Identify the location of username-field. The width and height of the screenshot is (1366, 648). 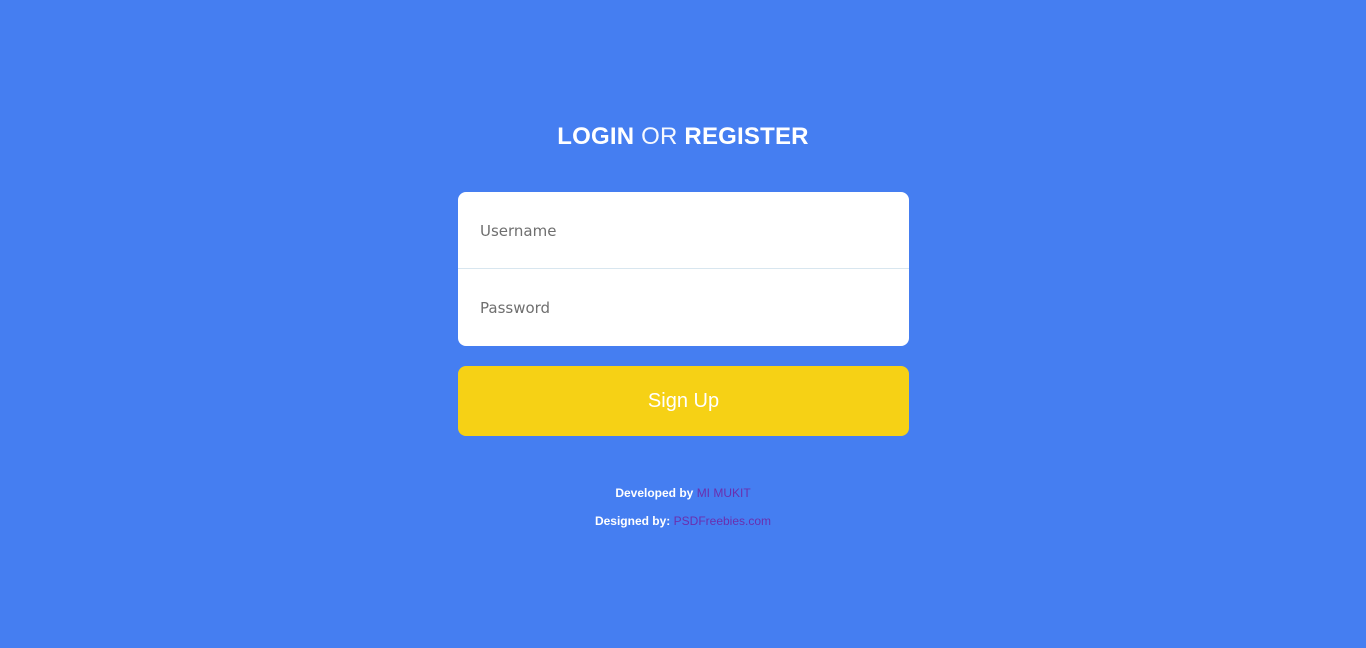
(683, 230).